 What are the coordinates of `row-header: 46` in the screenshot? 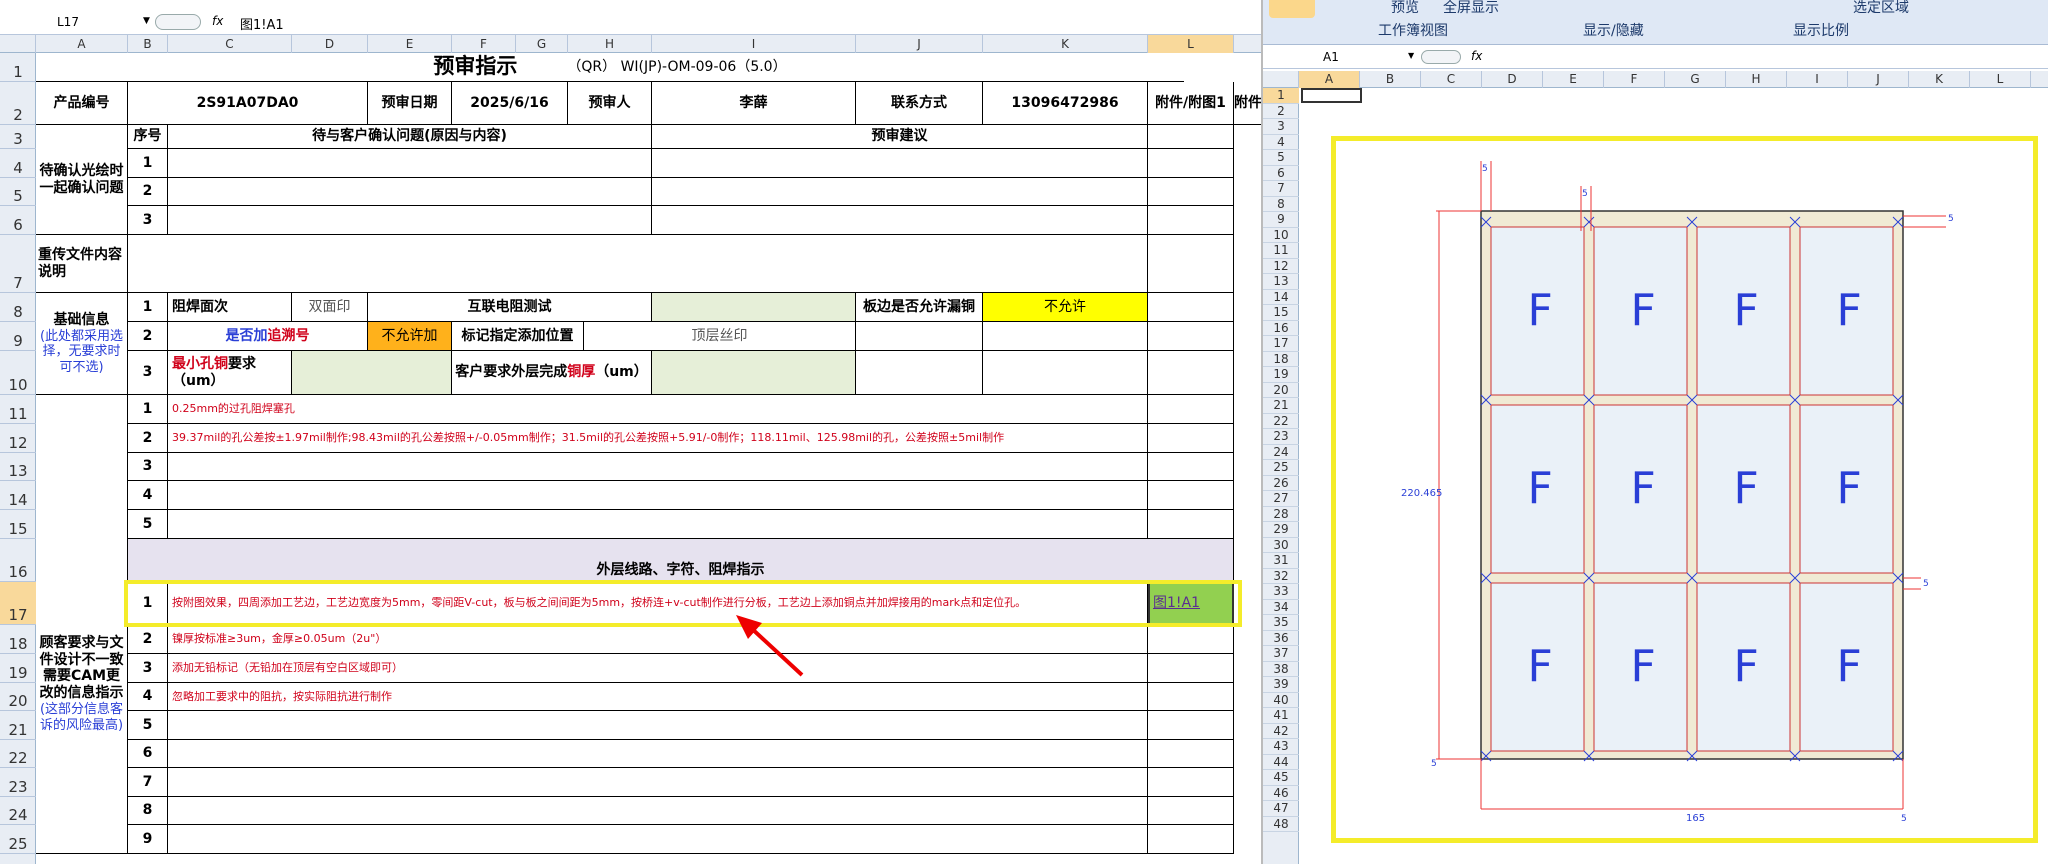 It's located at (1281, 793).